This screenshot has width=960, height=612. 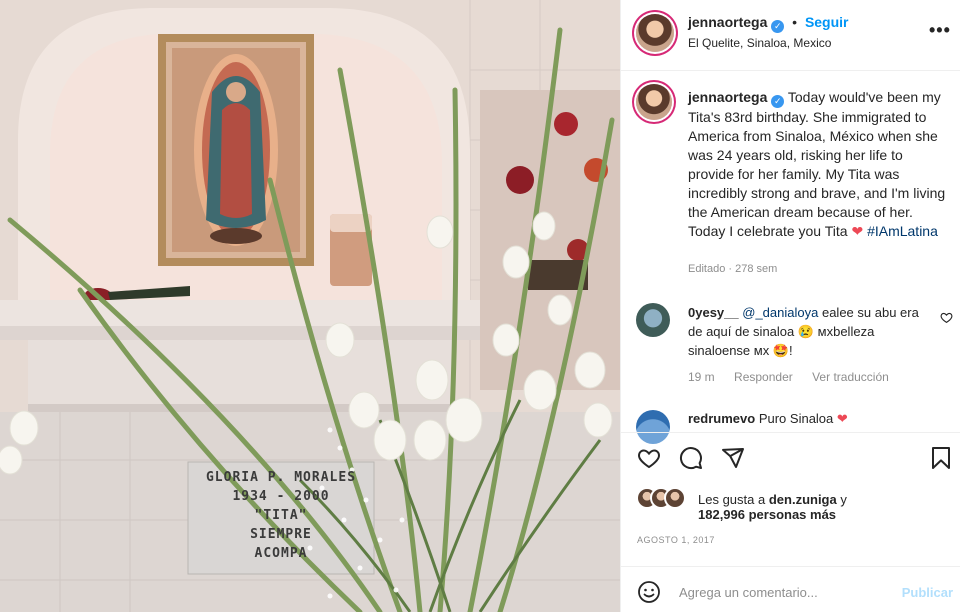 What do you see at coordinates (281, 534) in the screenshot?
I see `plaque-line: SIEMPRE` at bounding box center [281, 534].